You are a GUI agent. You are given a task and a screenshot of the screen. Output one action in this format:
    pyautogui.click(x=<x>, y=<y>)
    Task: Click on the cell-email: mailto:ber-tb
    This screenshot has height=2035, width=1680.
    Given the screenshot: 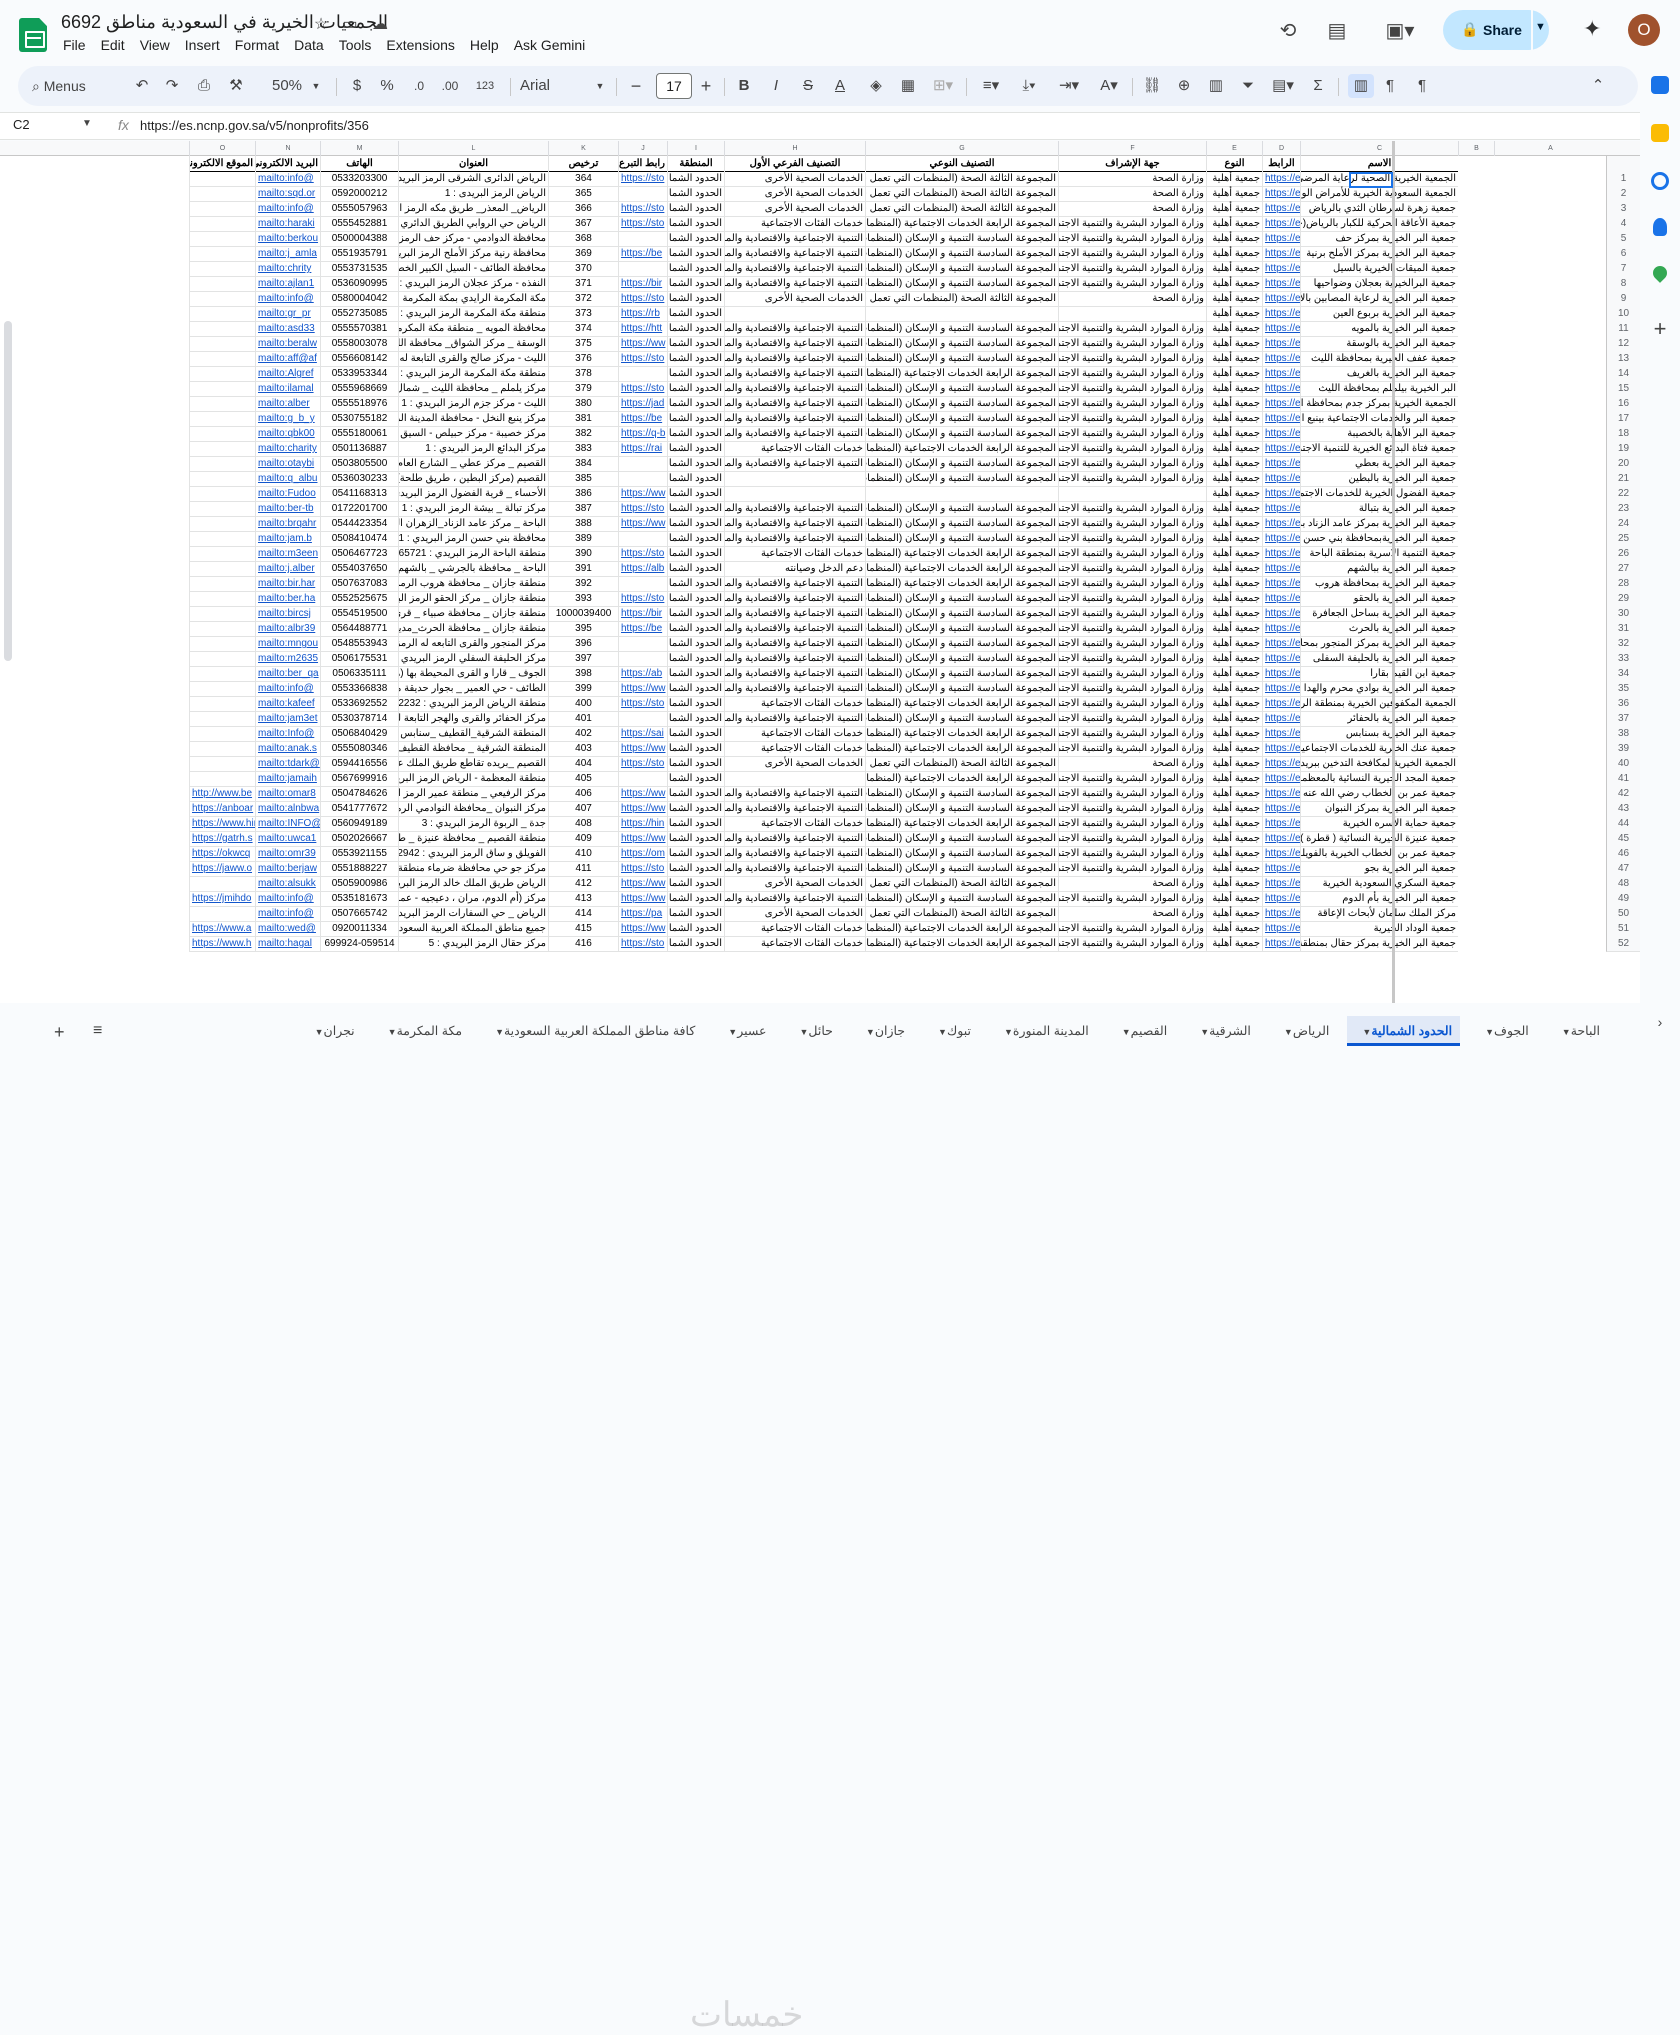 What is the action you would take?
    pyautogui.click(x=287, y=509)
    